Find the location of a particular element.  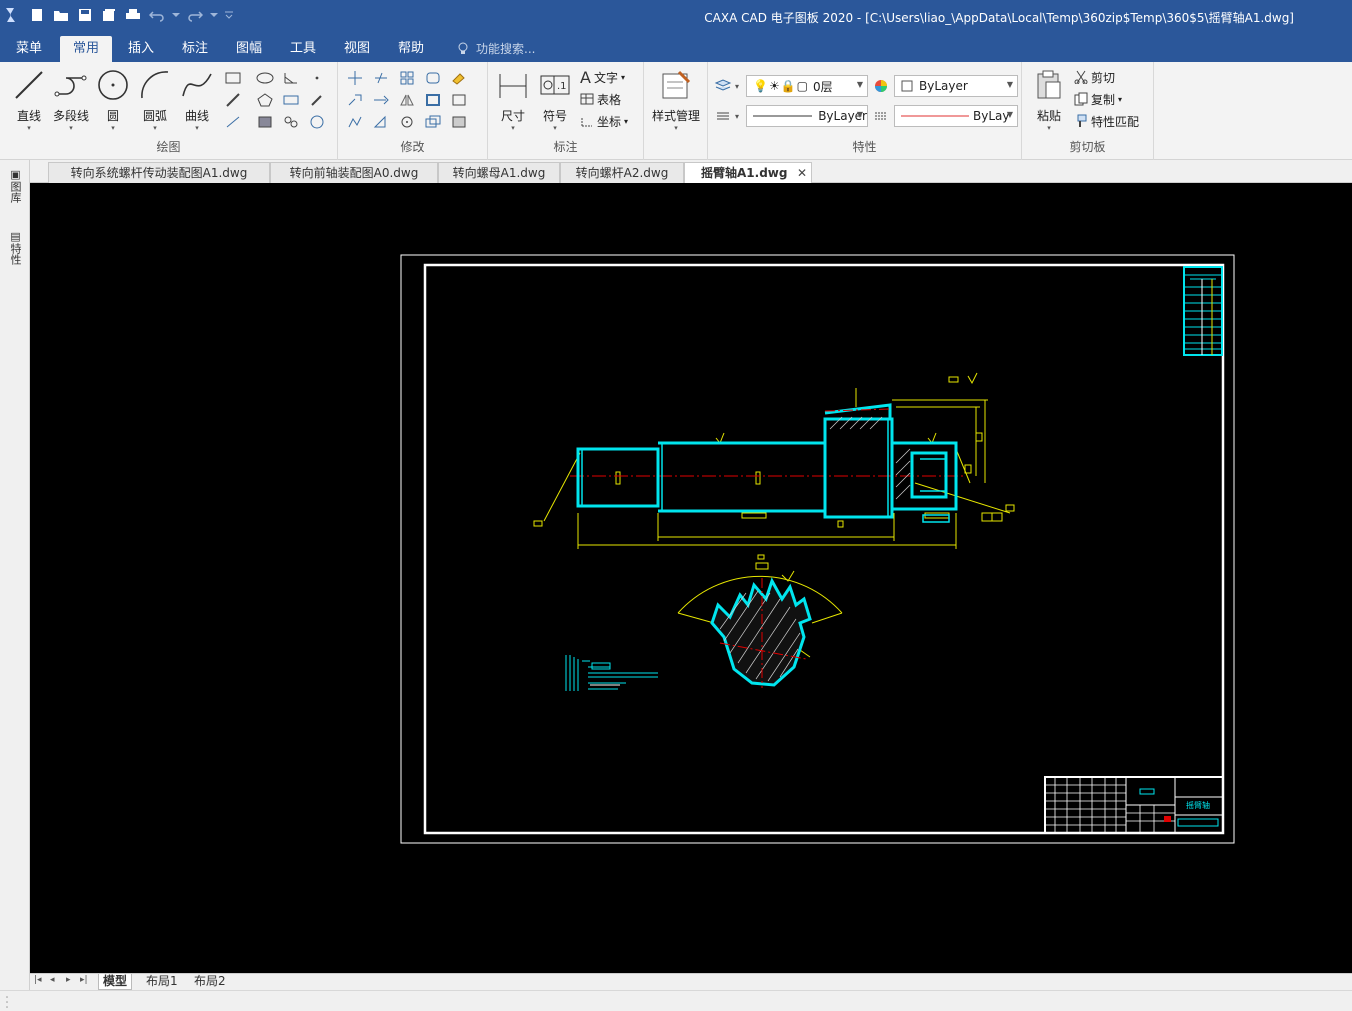

doc-tab-steering-system-assembly: 转向系统螺杆传动装配图A1.dwg is located at coordinates (159, 172).